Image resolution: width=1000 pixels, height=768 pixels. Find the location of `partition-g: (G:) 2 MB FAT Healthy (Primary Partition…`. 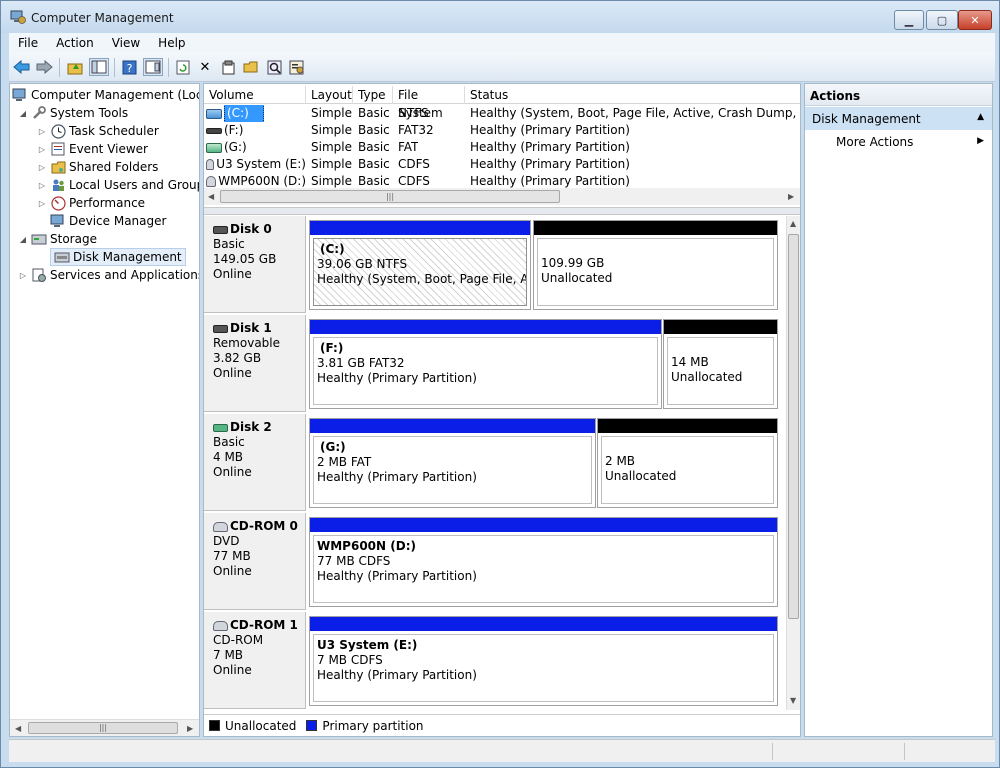

partition-g: (G:) 2 MB FAT Healthy (Primary Partition… is located at coordinates (452, 463).